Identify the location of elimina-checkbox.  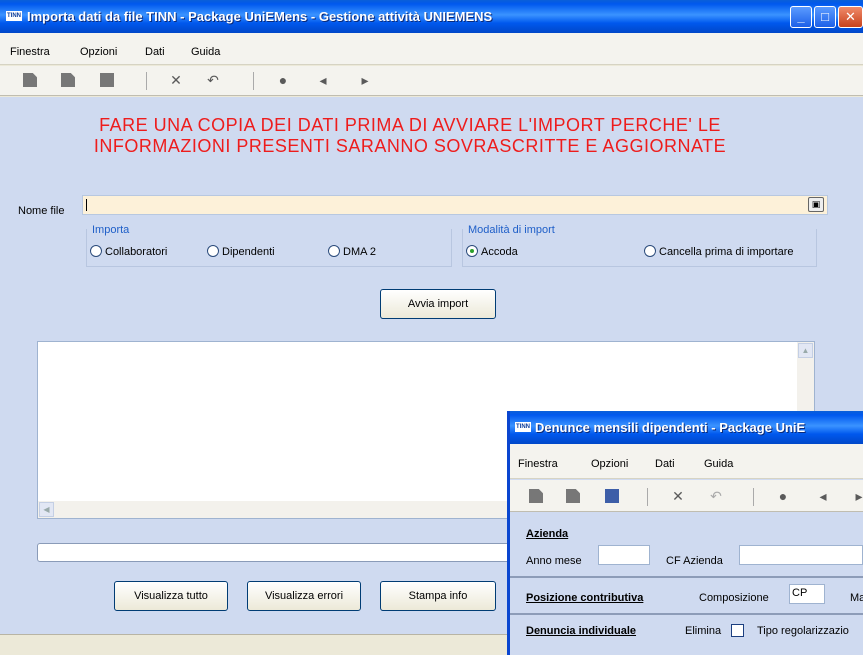
(737, 630).